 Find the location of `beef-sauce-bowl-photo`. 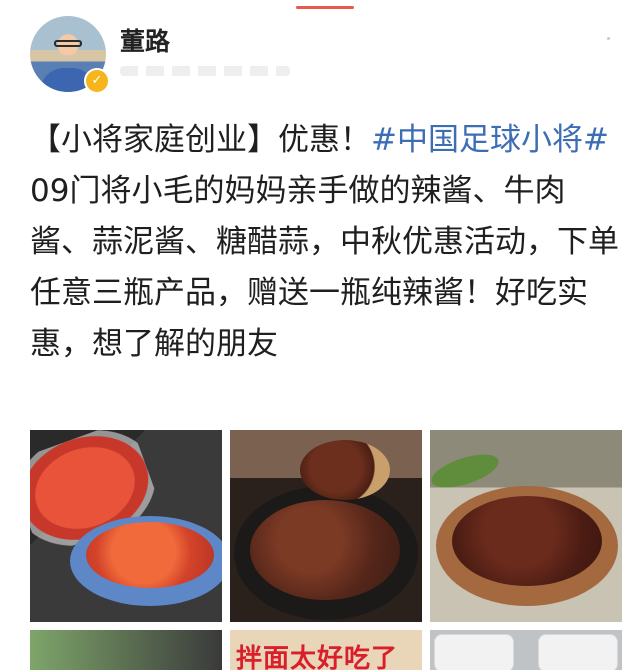

beef-sauce-bowl-photo is located at coordinates (326, 526).